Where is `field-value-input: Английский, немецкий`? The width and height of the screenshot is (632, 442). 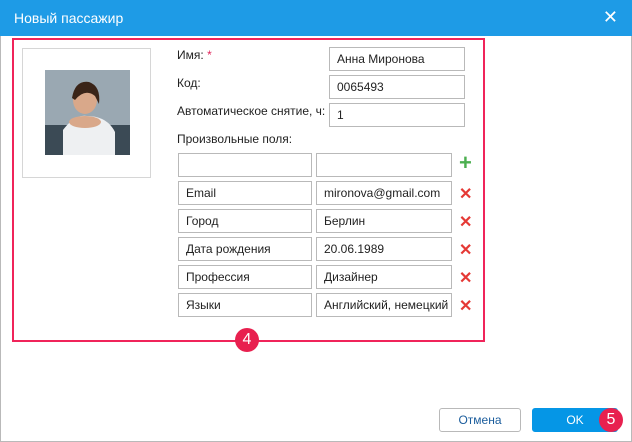
field-value-input: Английский, немецкий is located at coordinates (384, 305).